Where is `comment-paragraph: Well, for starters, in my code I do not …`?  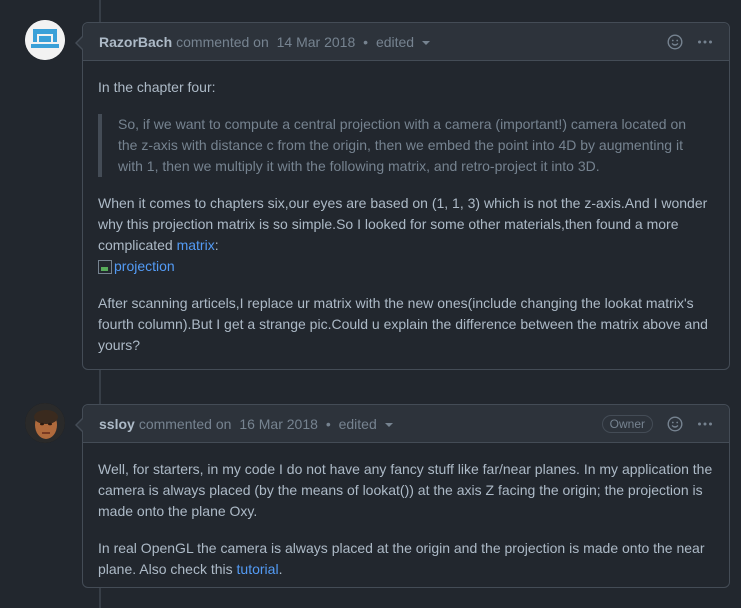 comment-paragraph: Well, for starters, in my code I do not … is located at coordinates (405, 490).